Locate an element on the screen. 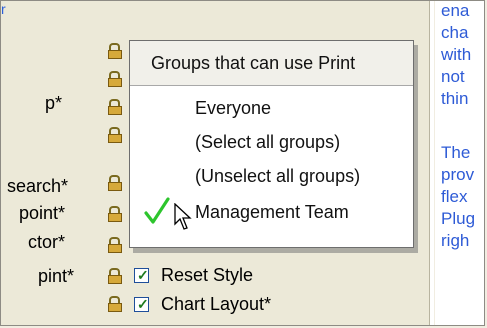  help-line: Plug is located at coordinates (458, 219).